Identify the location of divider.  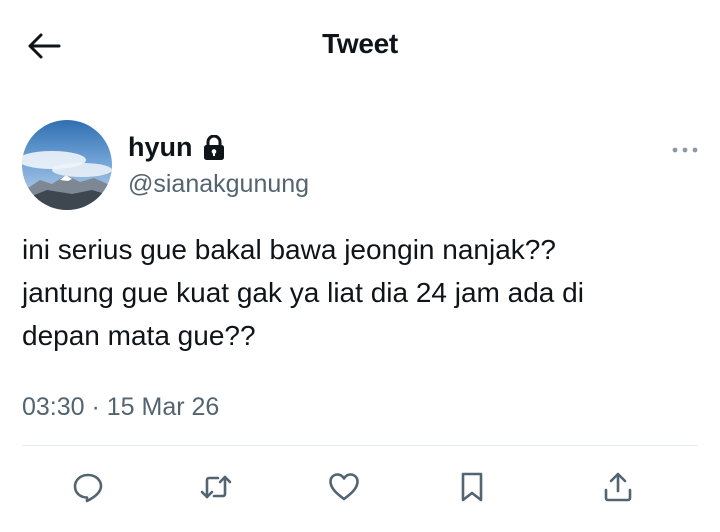
(360, 445).